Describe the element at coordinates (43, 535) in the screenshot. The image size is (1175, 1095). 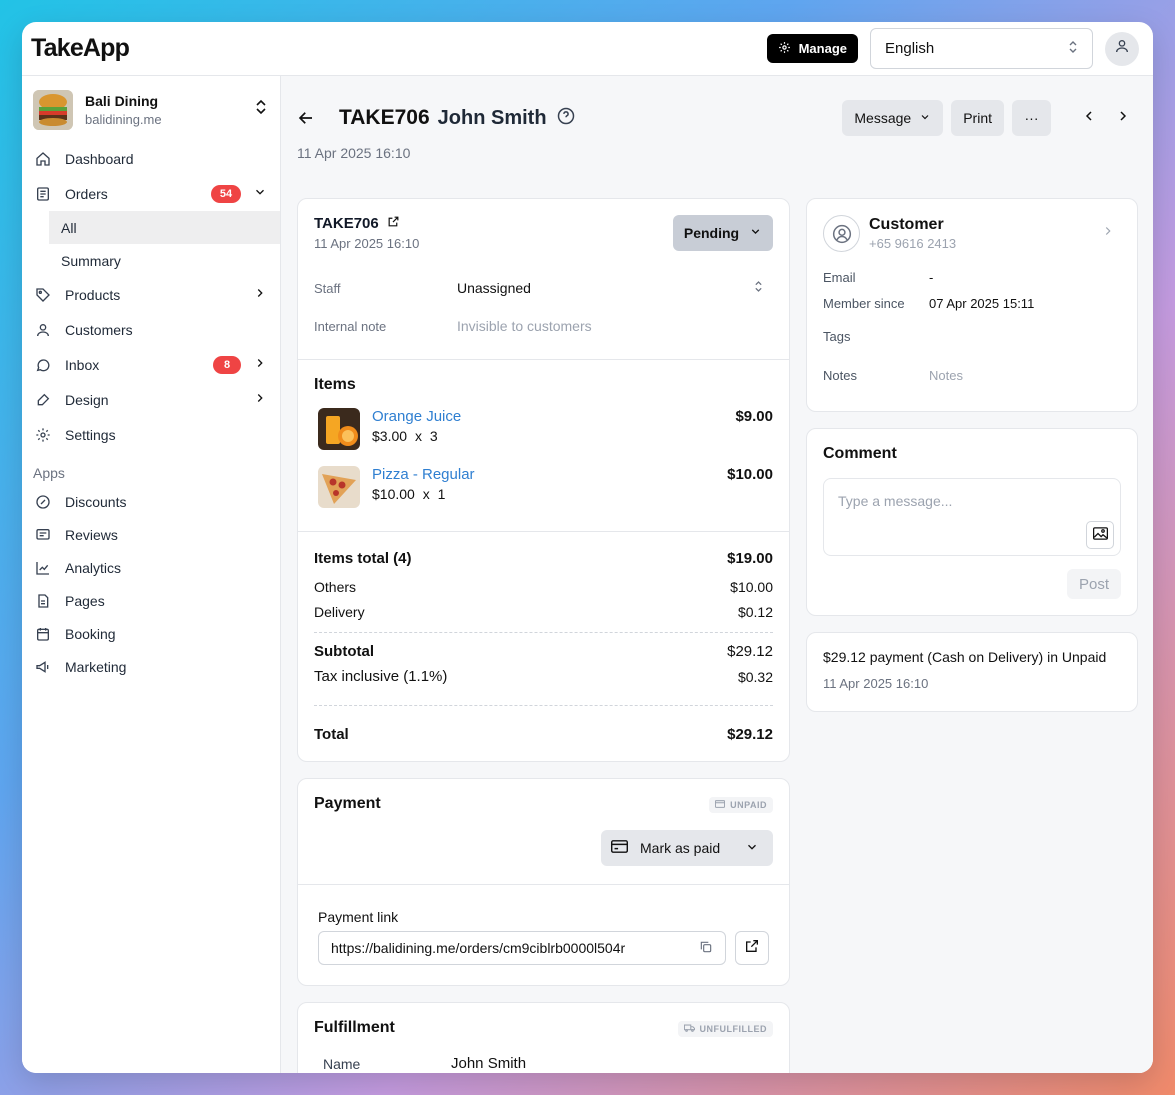
I see `review-icon` at that location.